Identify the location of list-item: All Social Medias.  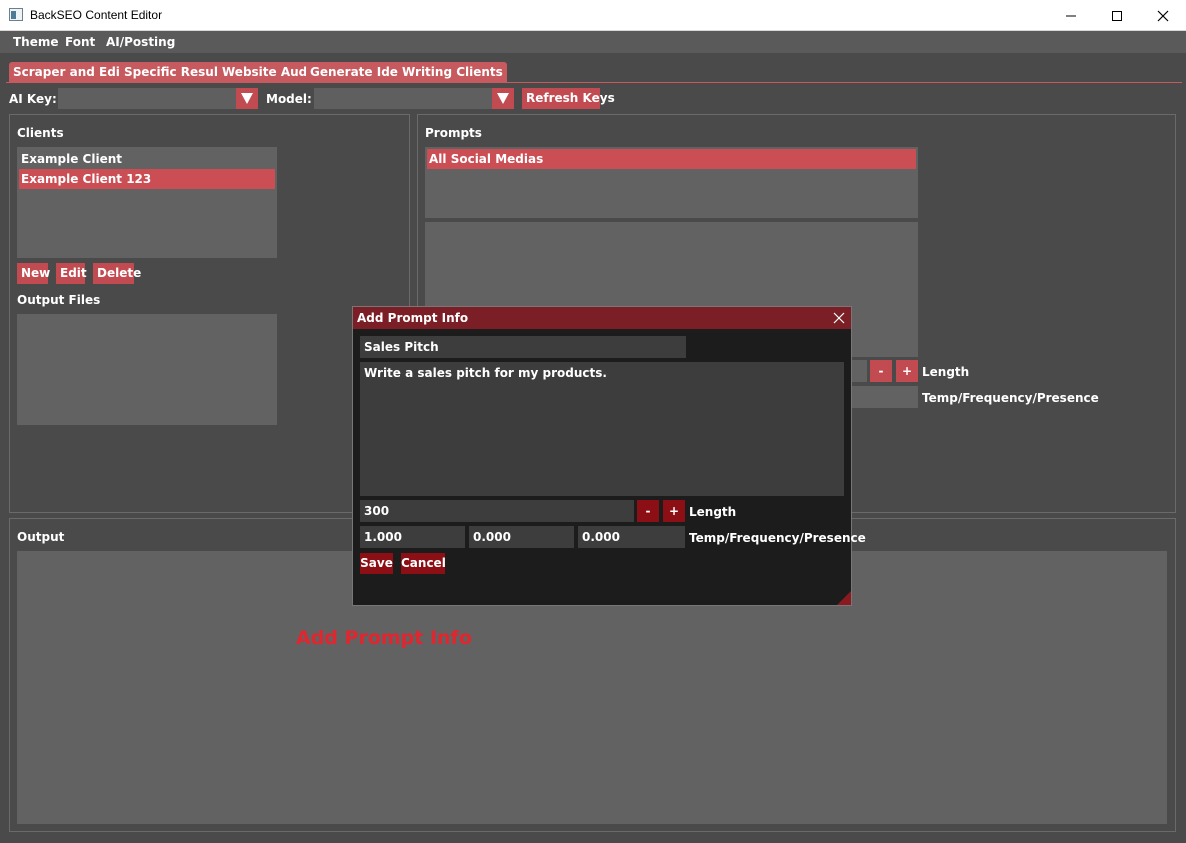
(671, 159).